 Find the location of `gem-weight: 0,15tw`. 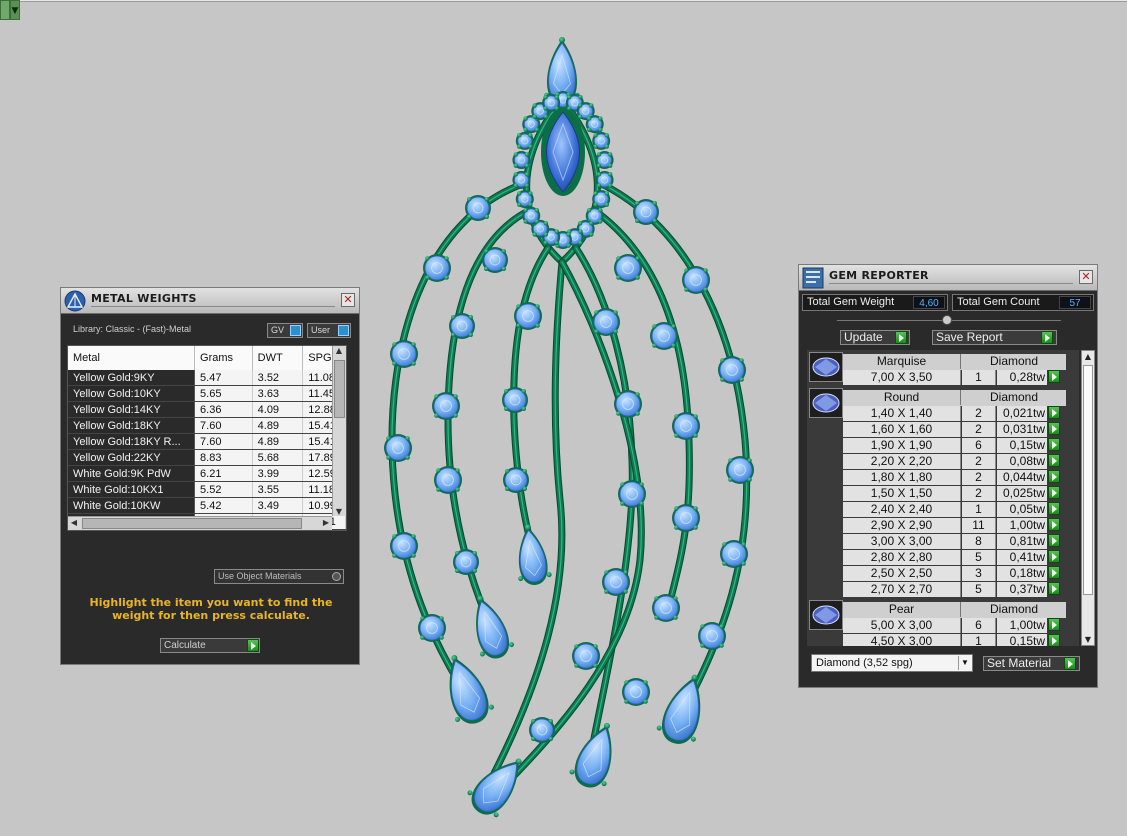

gem-weight: 0,15tw is located at coordinates (1022, 640).